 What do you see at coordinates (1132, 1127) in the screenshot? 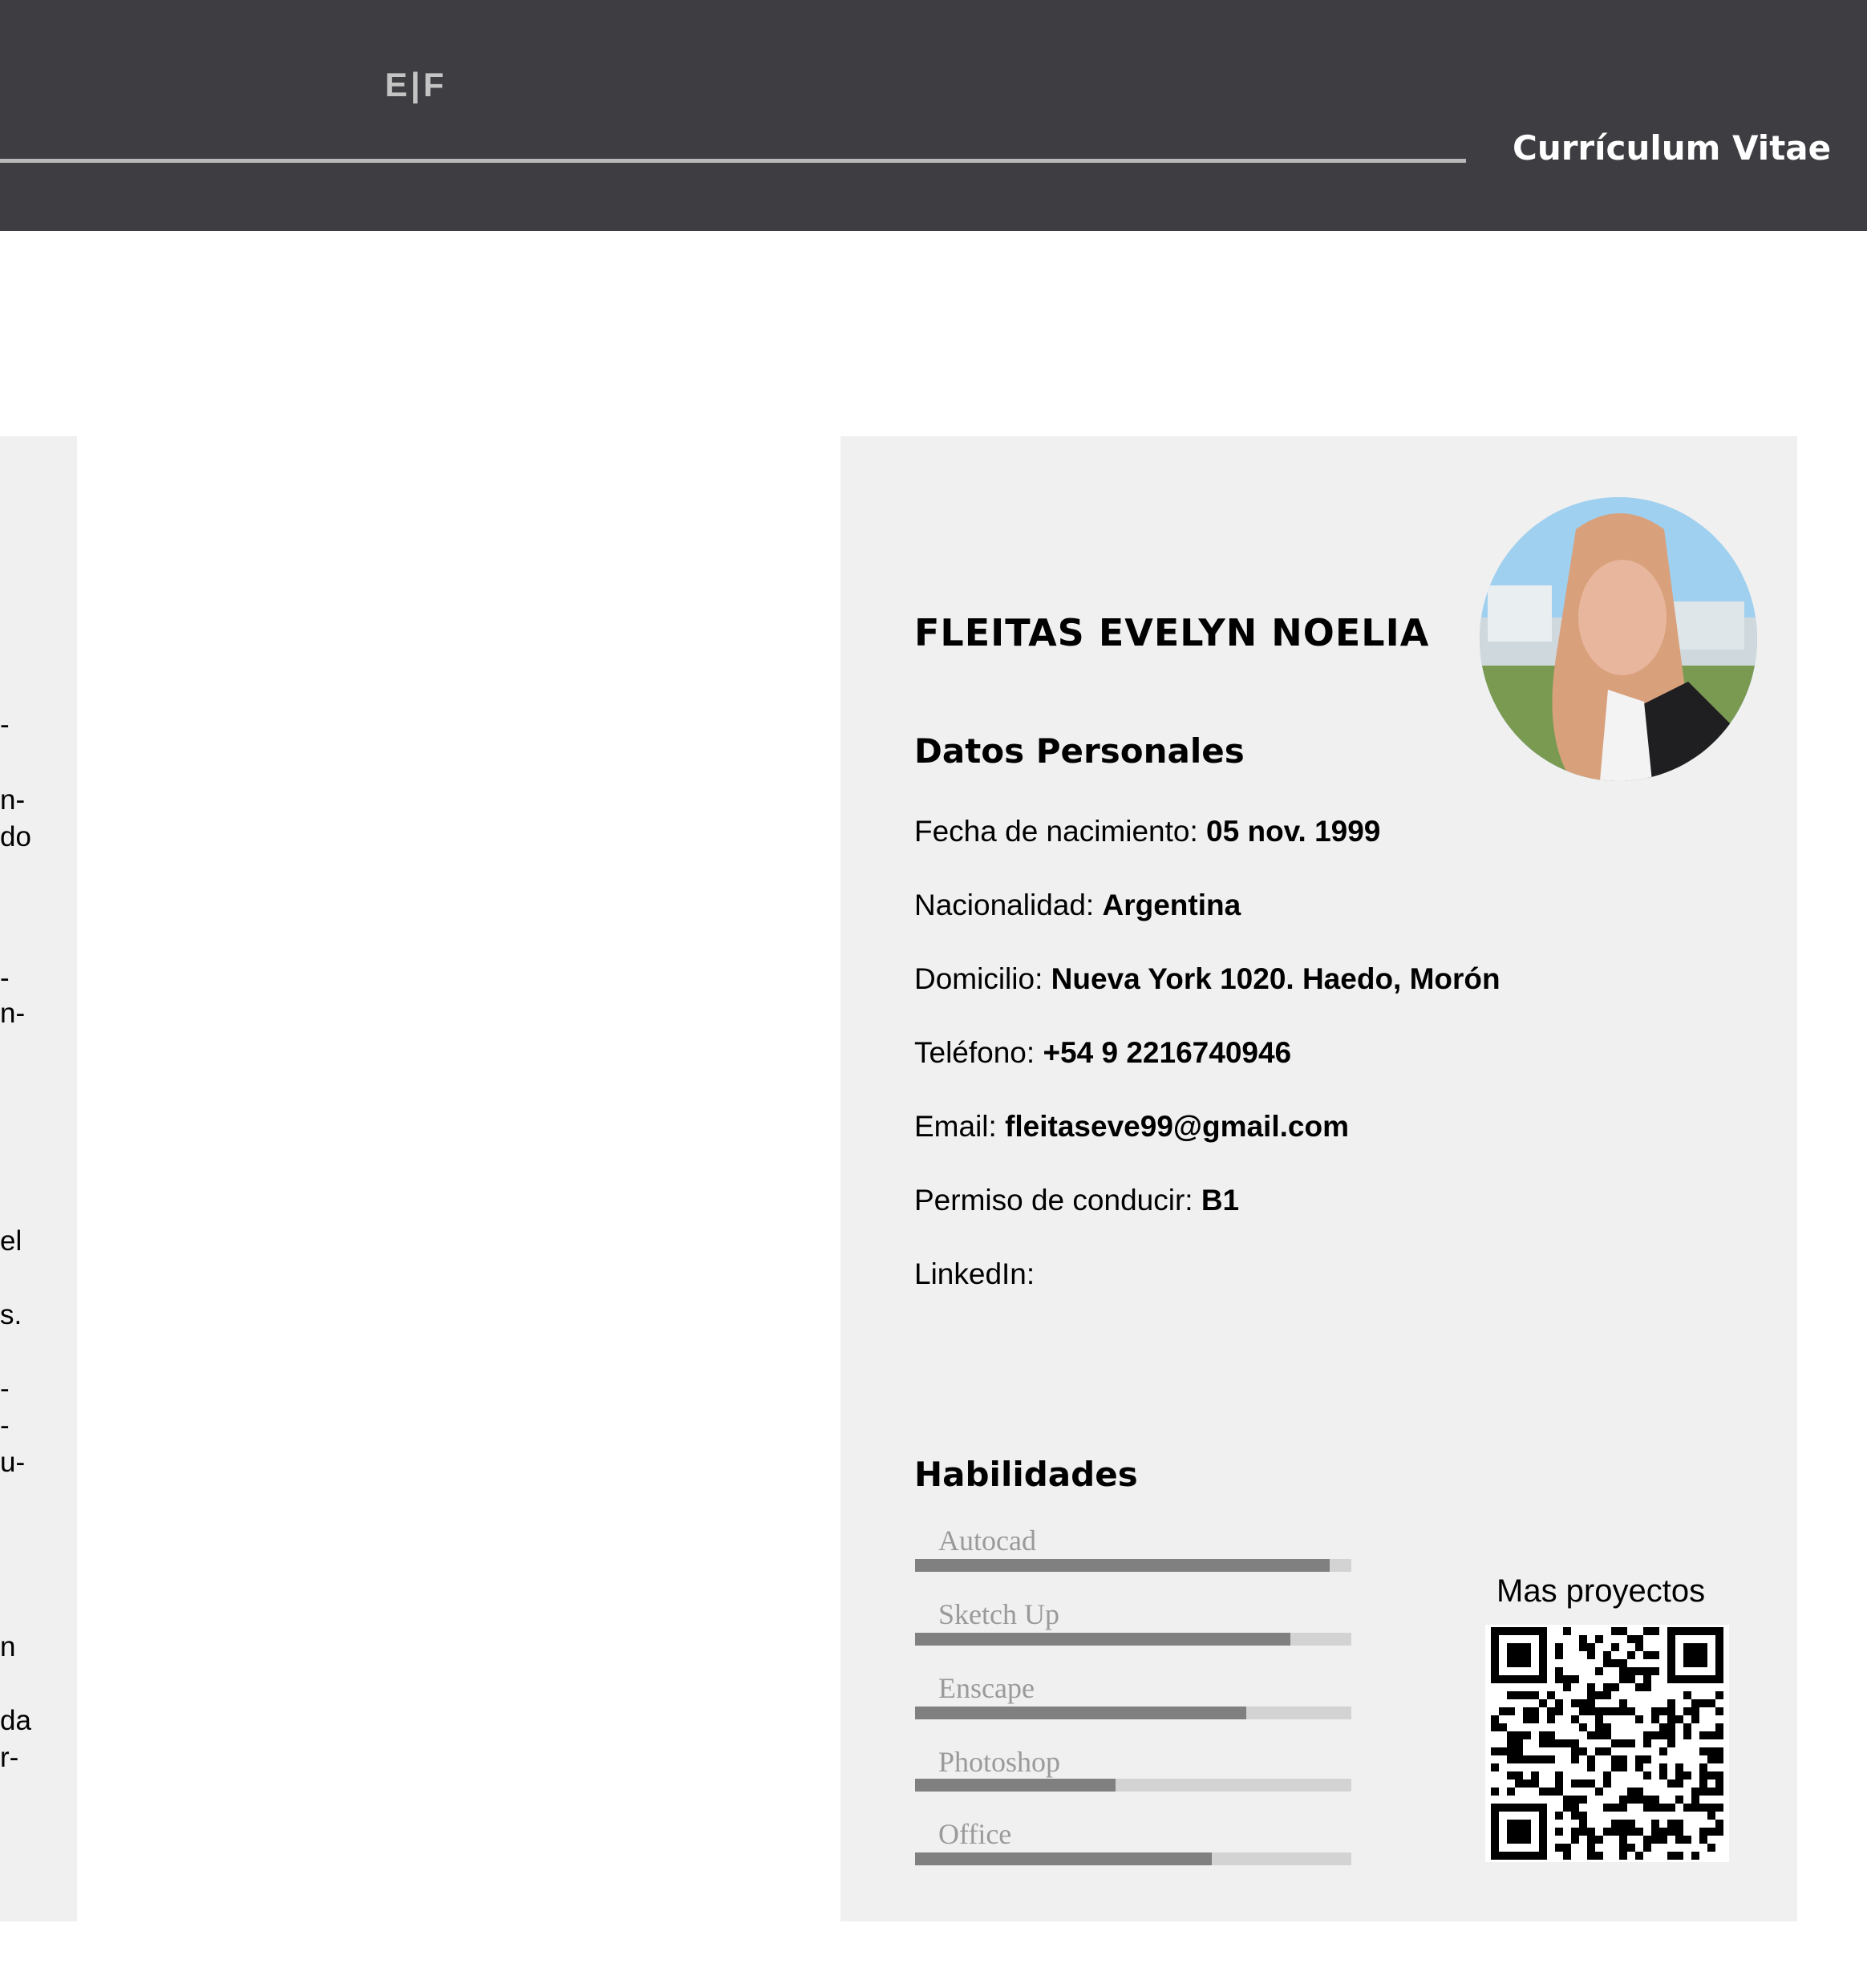
I see `email-field: Email: fleitaseve99@gmail.com` at bounding box center [1132, 1127].